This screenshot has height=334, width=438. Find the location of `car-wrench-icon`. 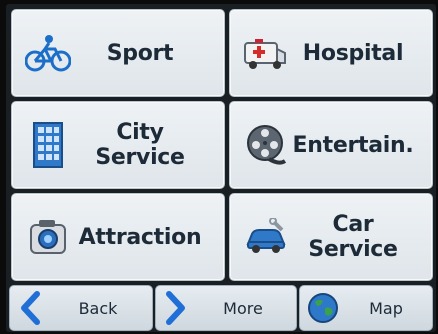

car-wrench-icon is located at coordinates (266, 237).